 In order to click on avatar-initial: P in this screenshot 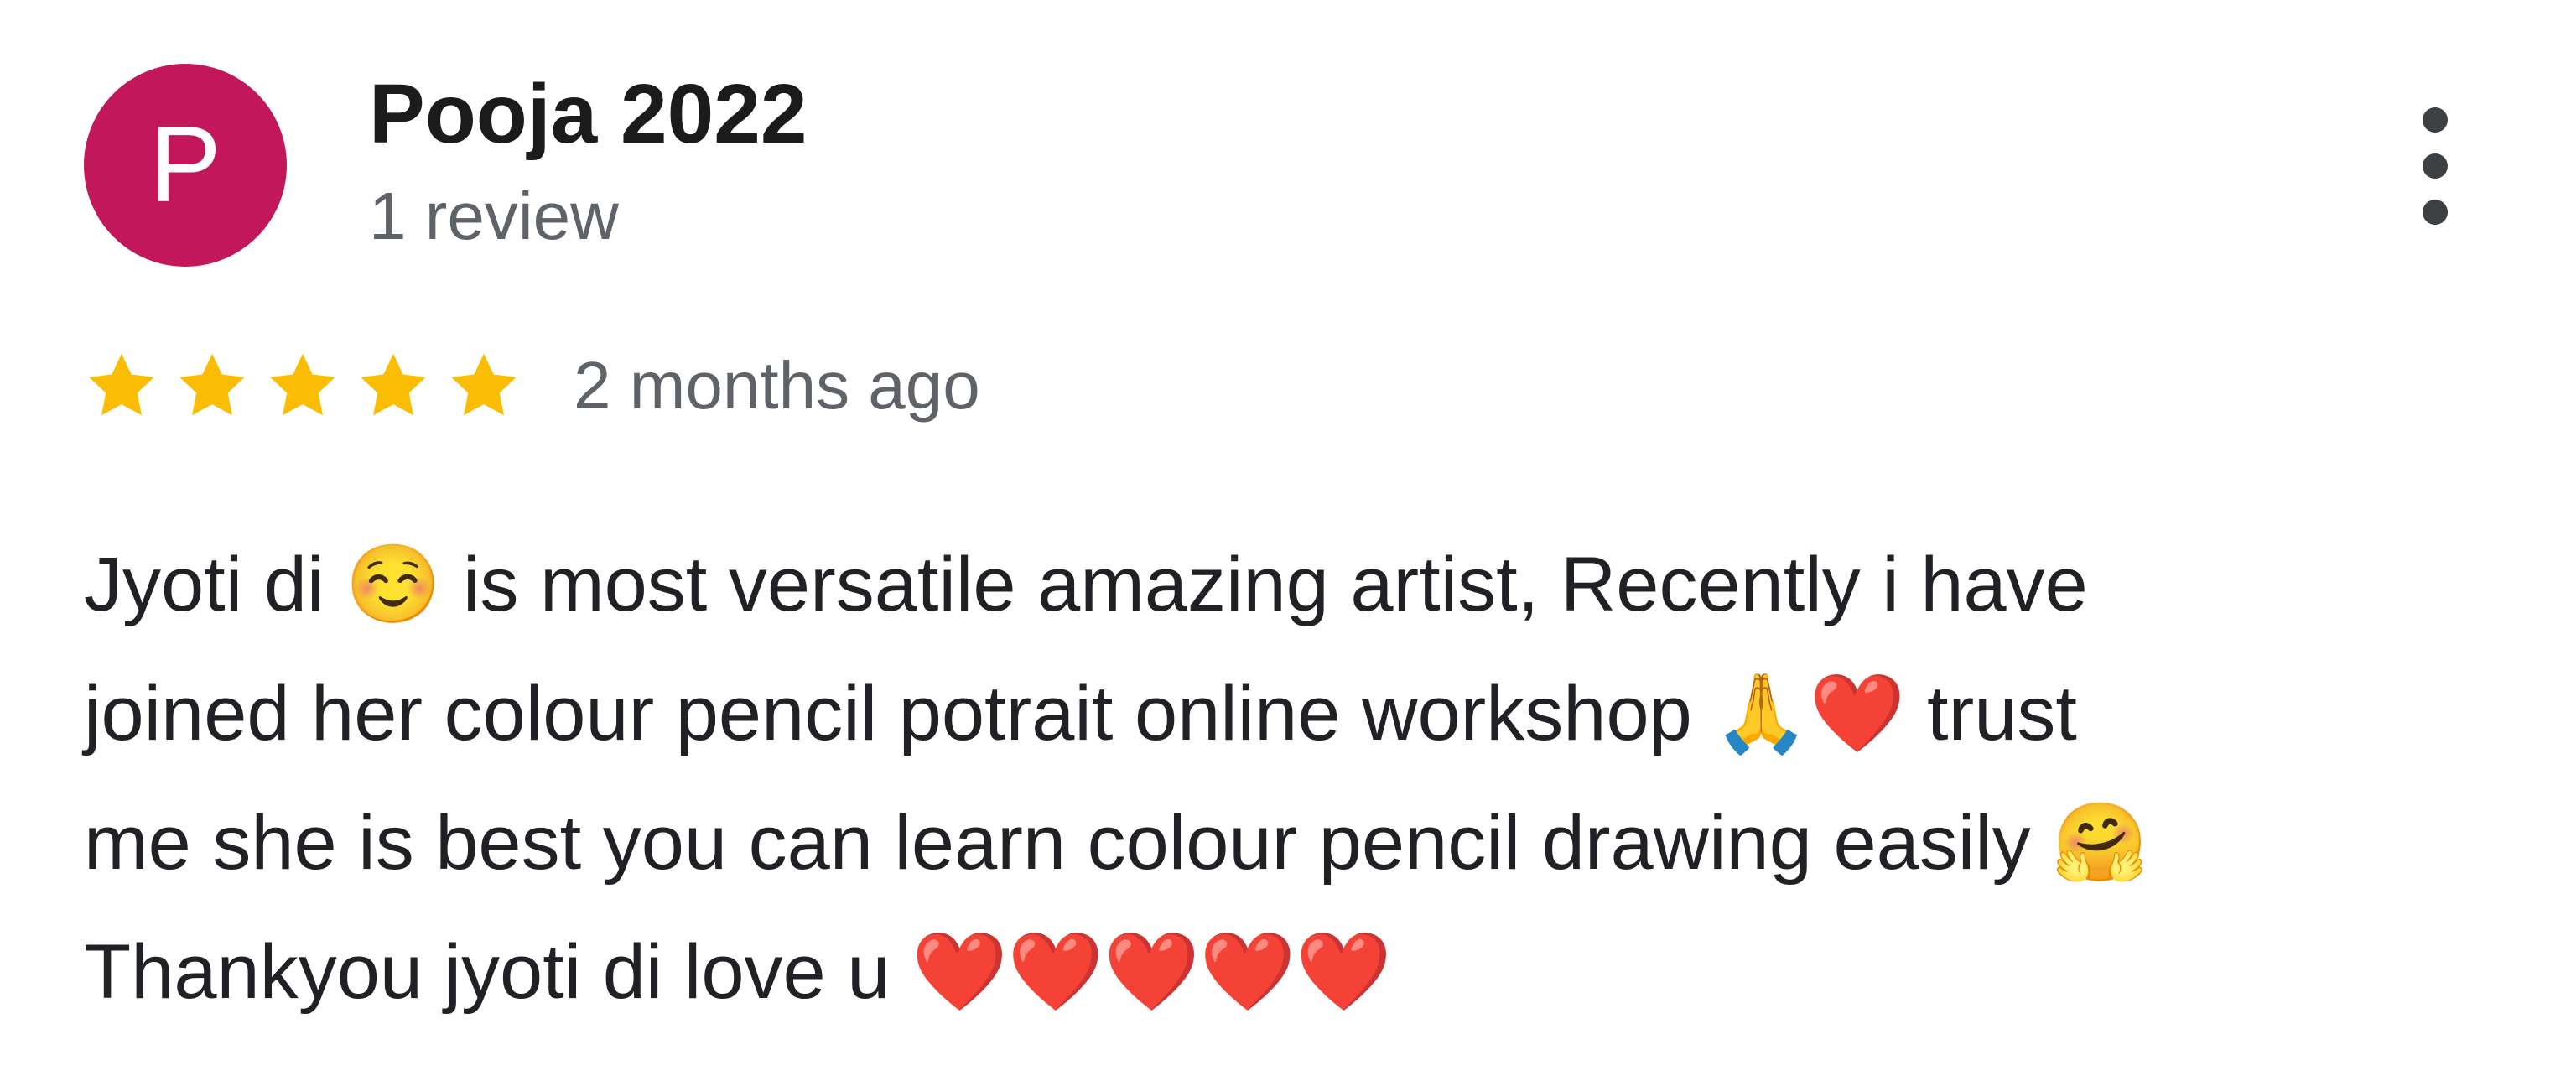, I will do `click(185, 165)`.